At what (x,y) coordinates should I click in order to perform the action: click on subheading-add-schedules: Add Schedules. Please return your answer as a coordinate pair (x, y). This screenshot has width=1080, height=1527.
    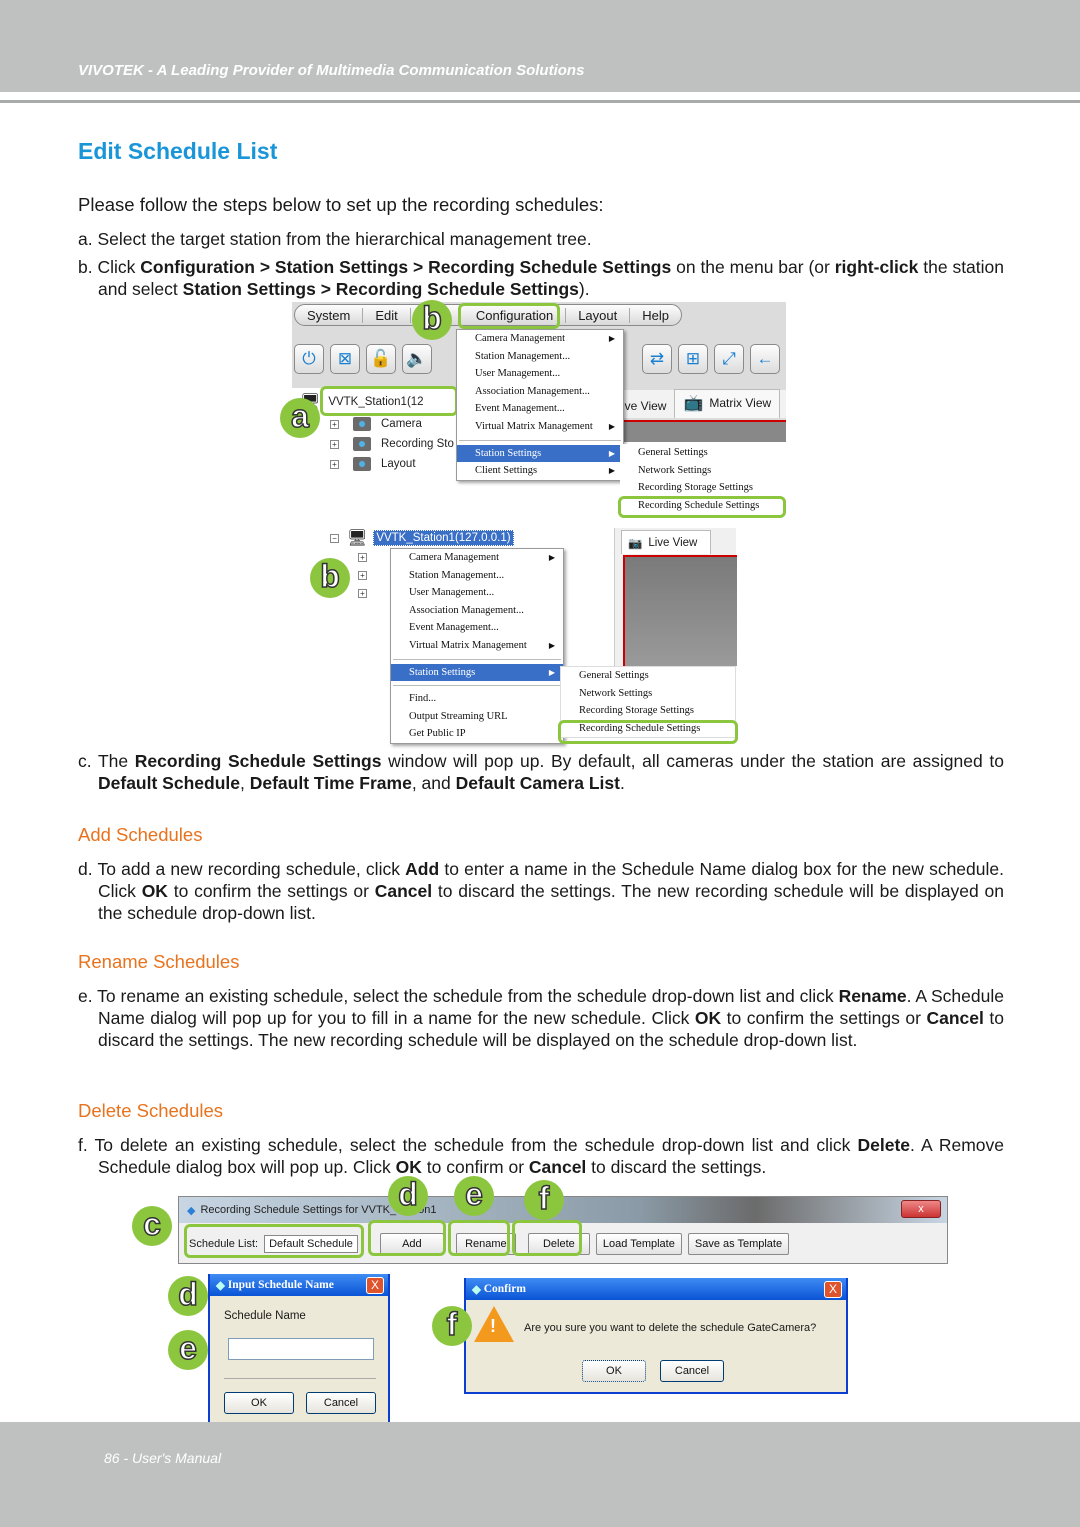
    Looking at the image, I should click on (140, 834).